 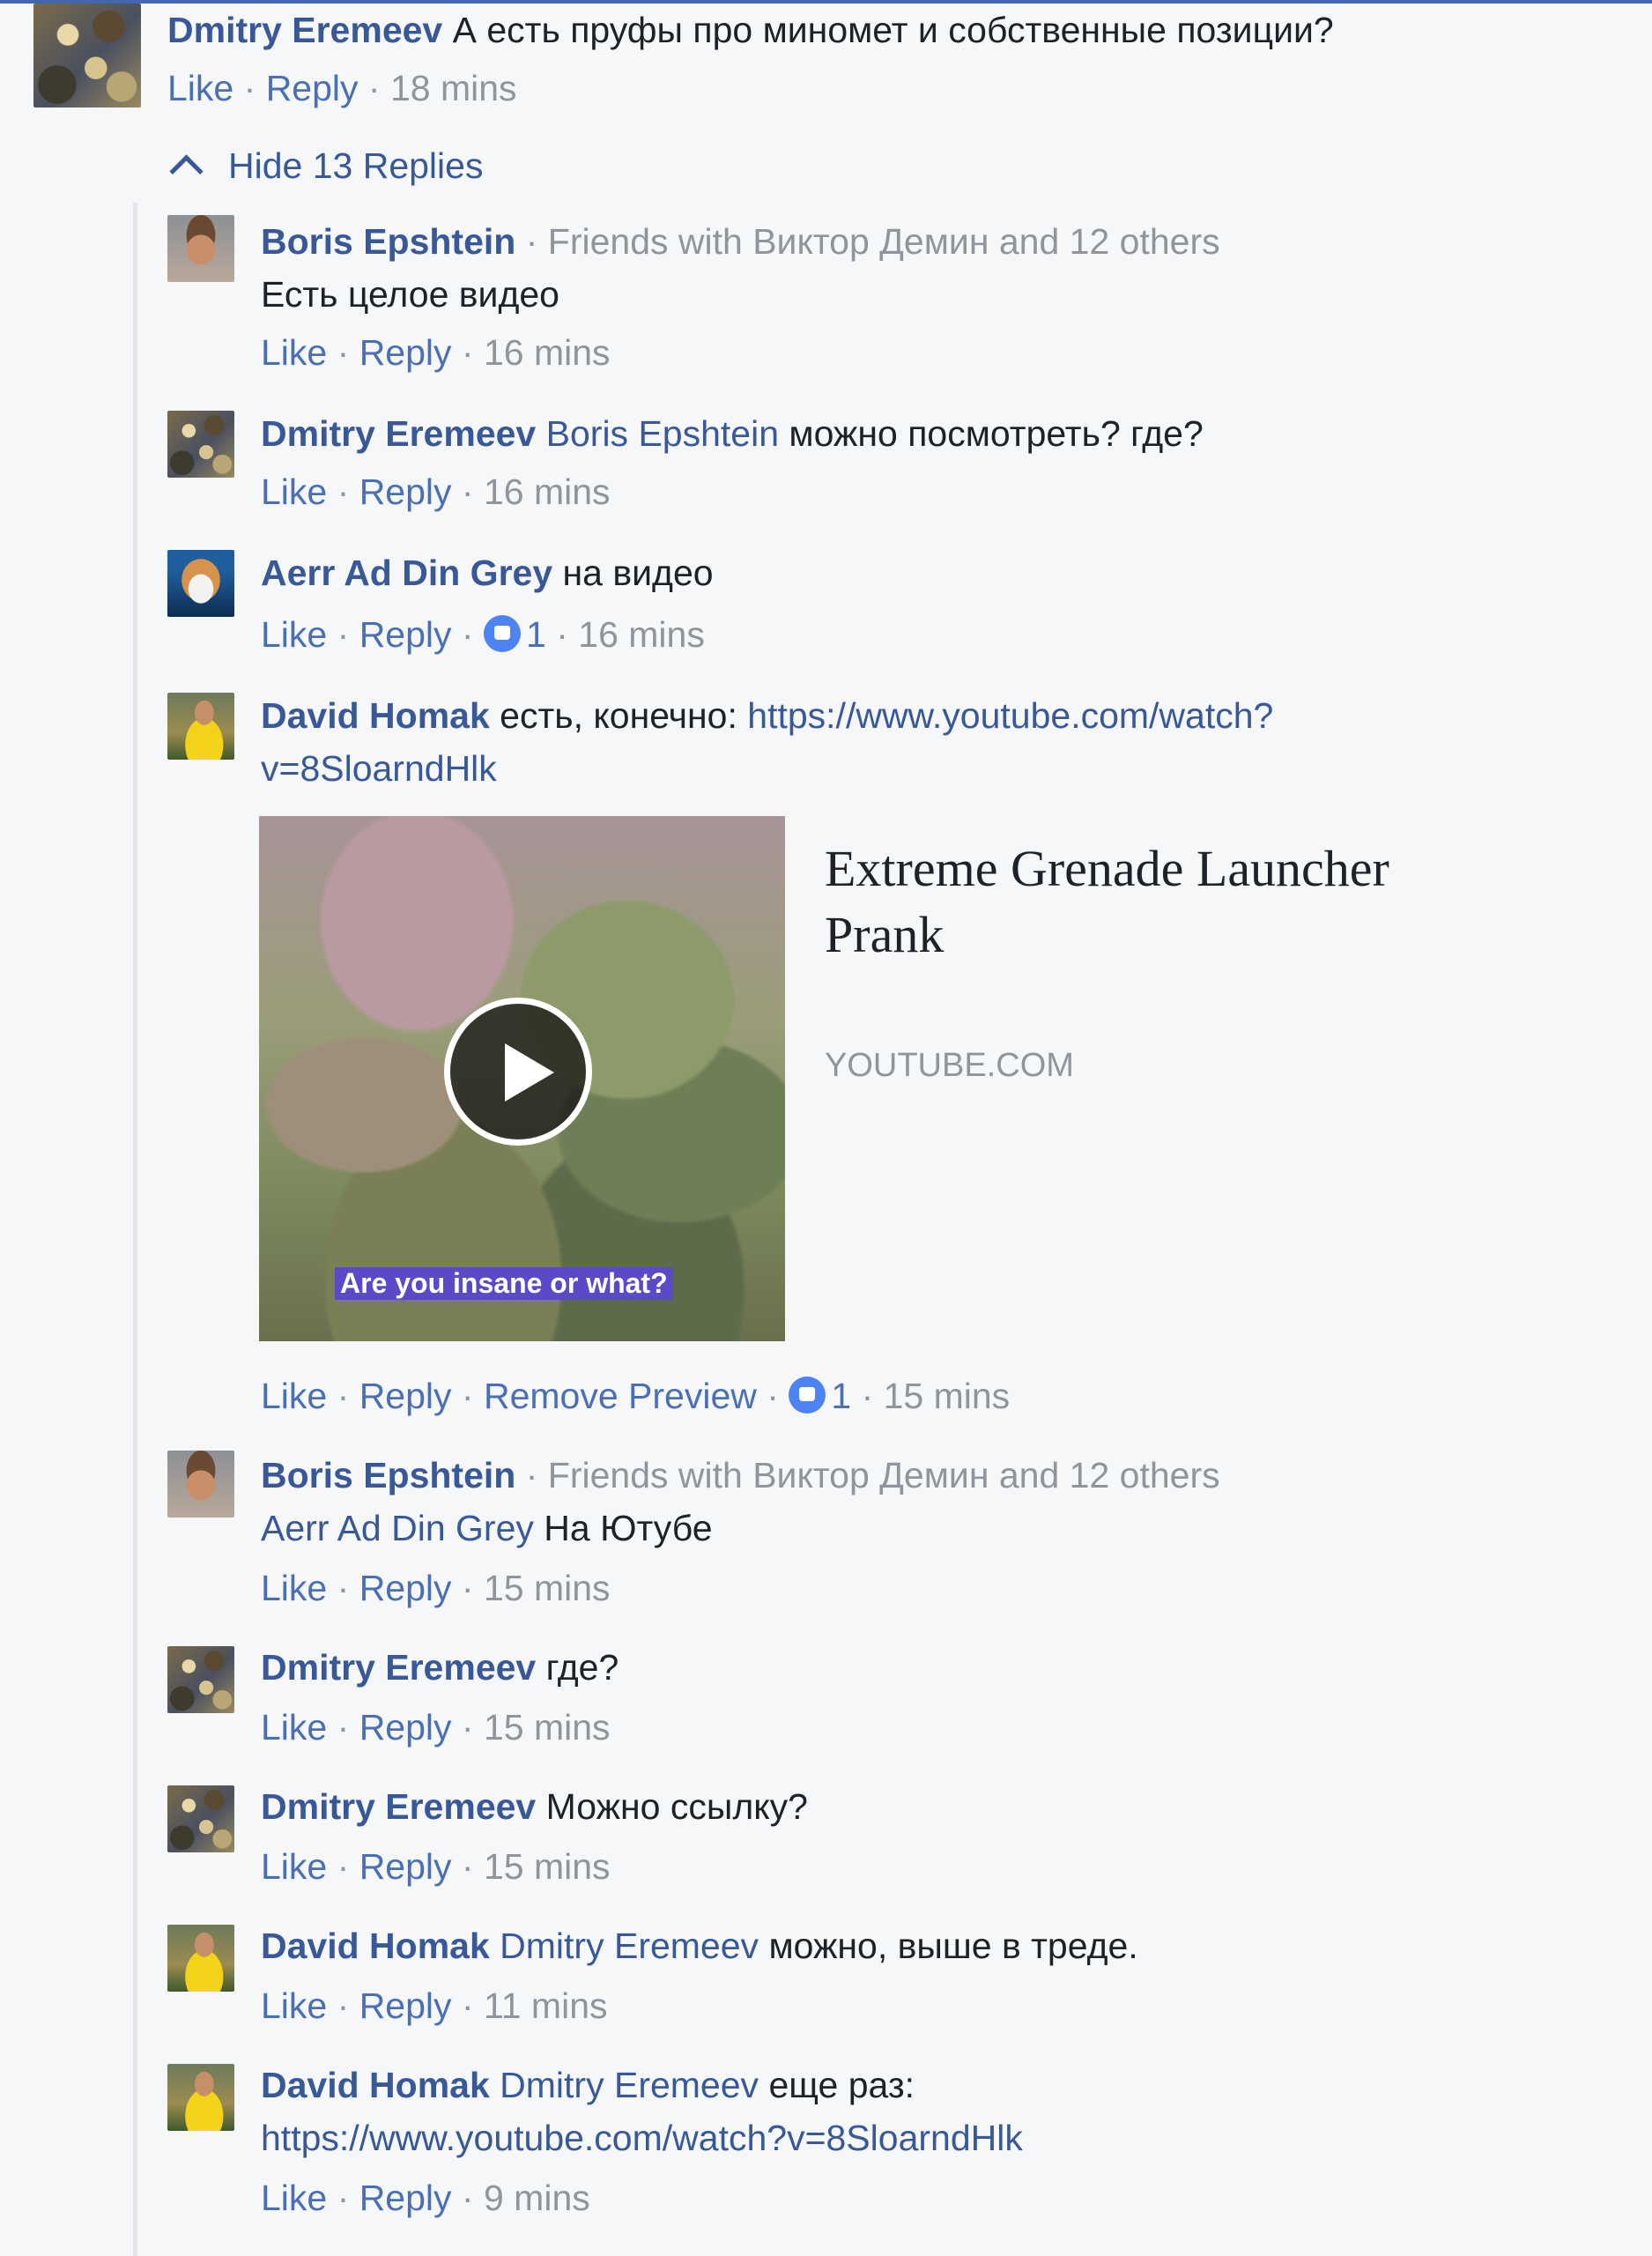 What do you see at coordinates (1010, 715) in the screenshot?
I see `youtube-link: https://www.youtube.com/watch?` at bounding box center [1010, 715].